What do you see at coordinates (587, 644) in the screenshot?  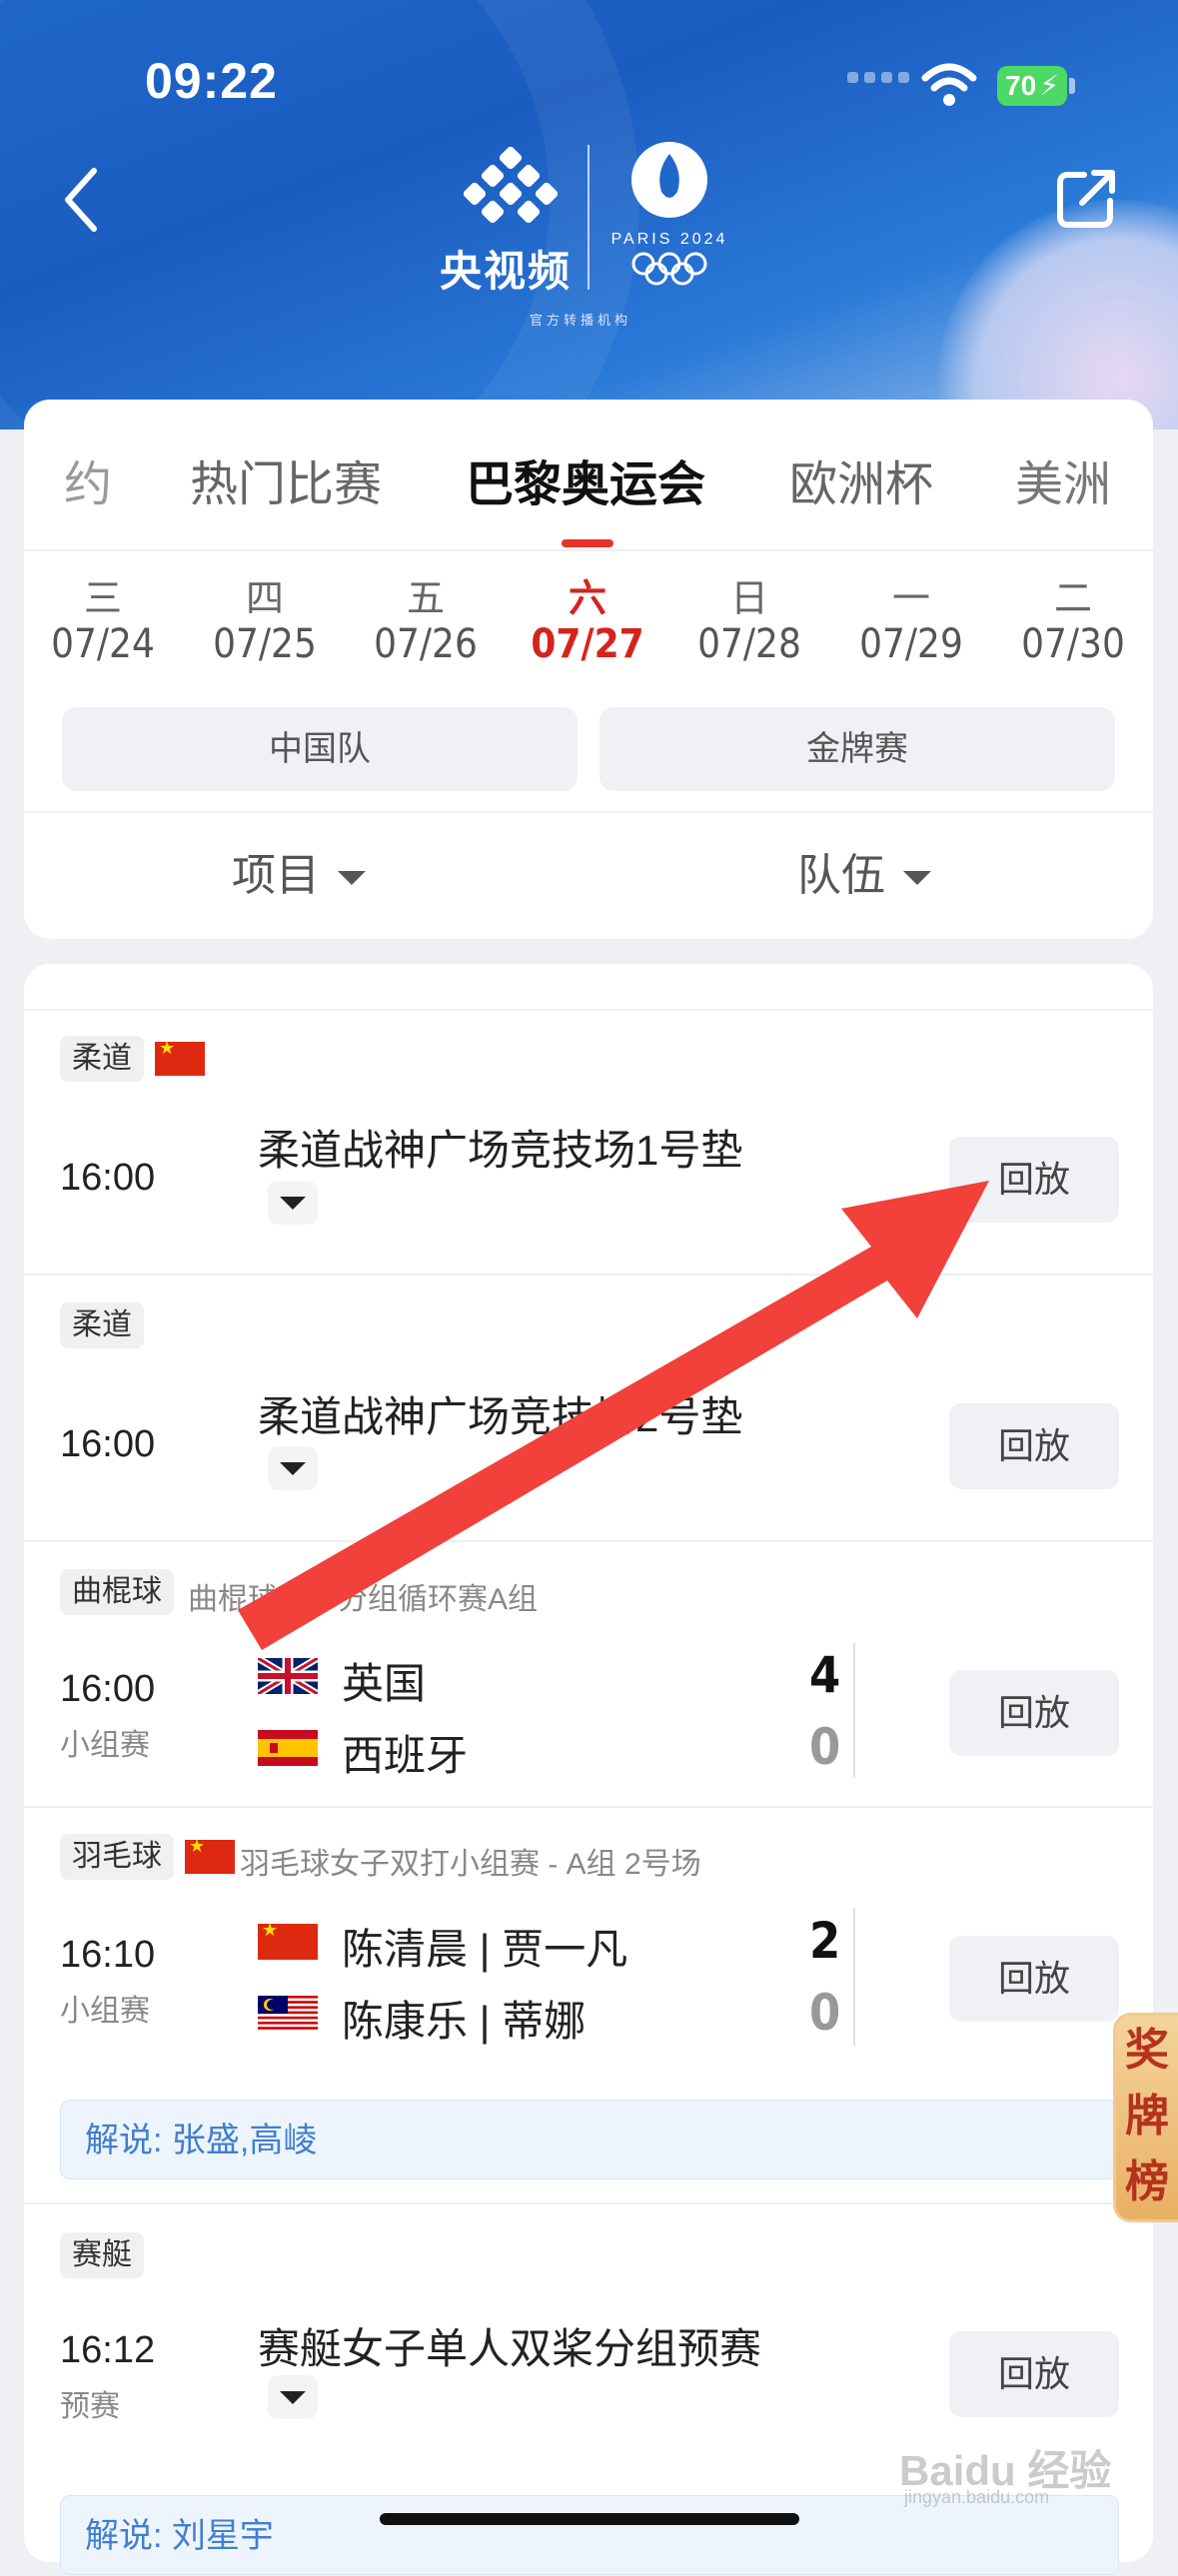 I see `date-label: 07/27` at bounding box center [587, 644].